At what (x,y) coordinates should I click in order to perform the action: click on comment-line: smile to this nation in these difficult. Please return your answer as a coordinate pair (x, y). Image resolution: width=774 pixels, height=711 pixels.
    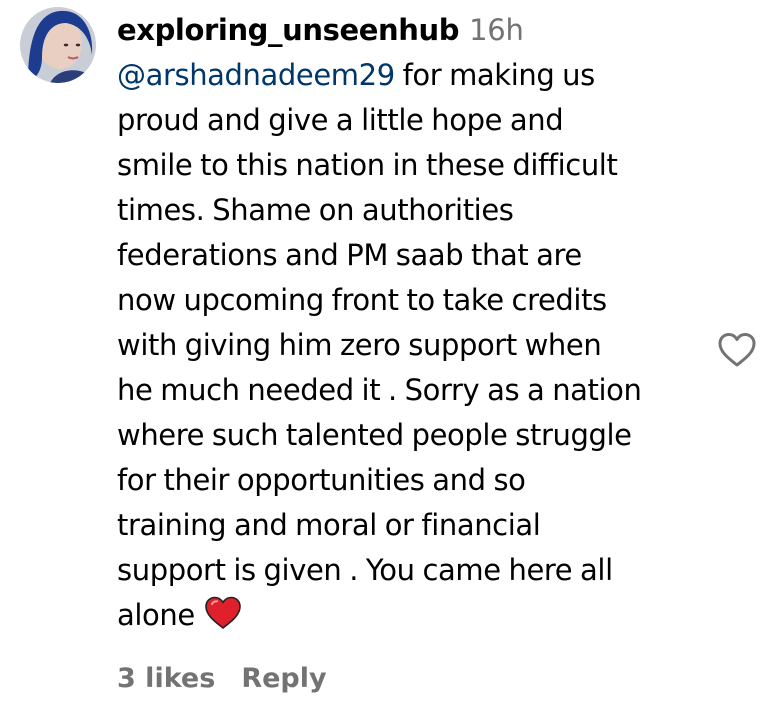
    Looking at the image, I should click on (367, 165).